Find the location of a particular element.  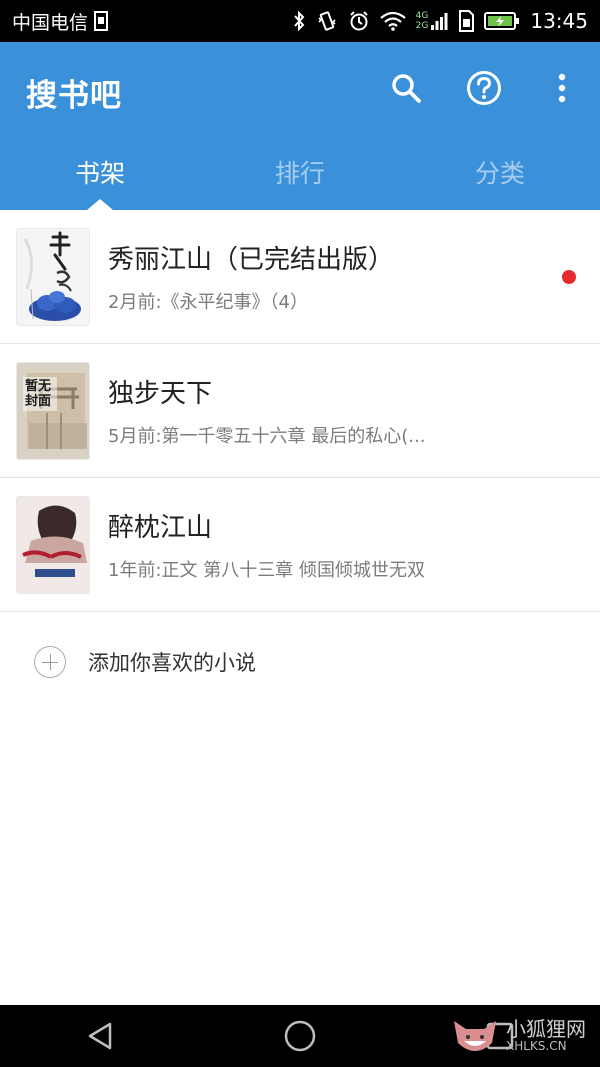

sim-icon is located at coordinates (101, 21).